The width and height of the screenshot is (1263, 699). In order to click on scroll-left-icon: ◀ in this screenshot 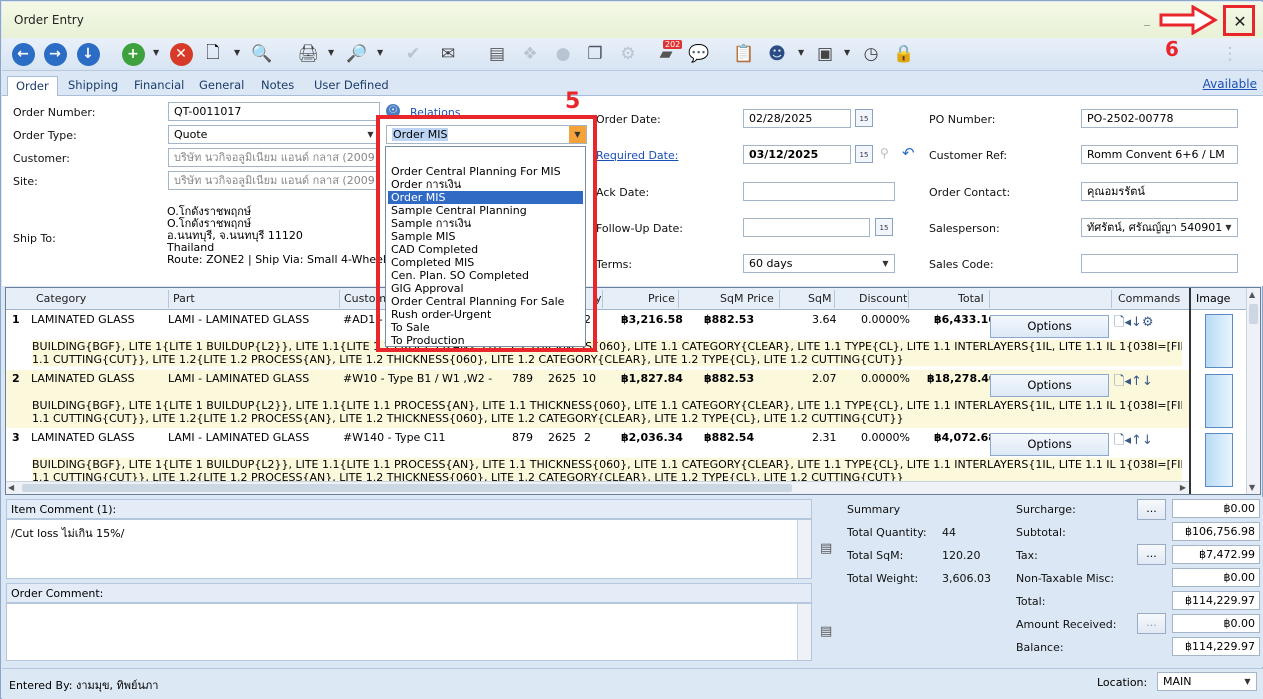, I will do `click(11, 487)`.